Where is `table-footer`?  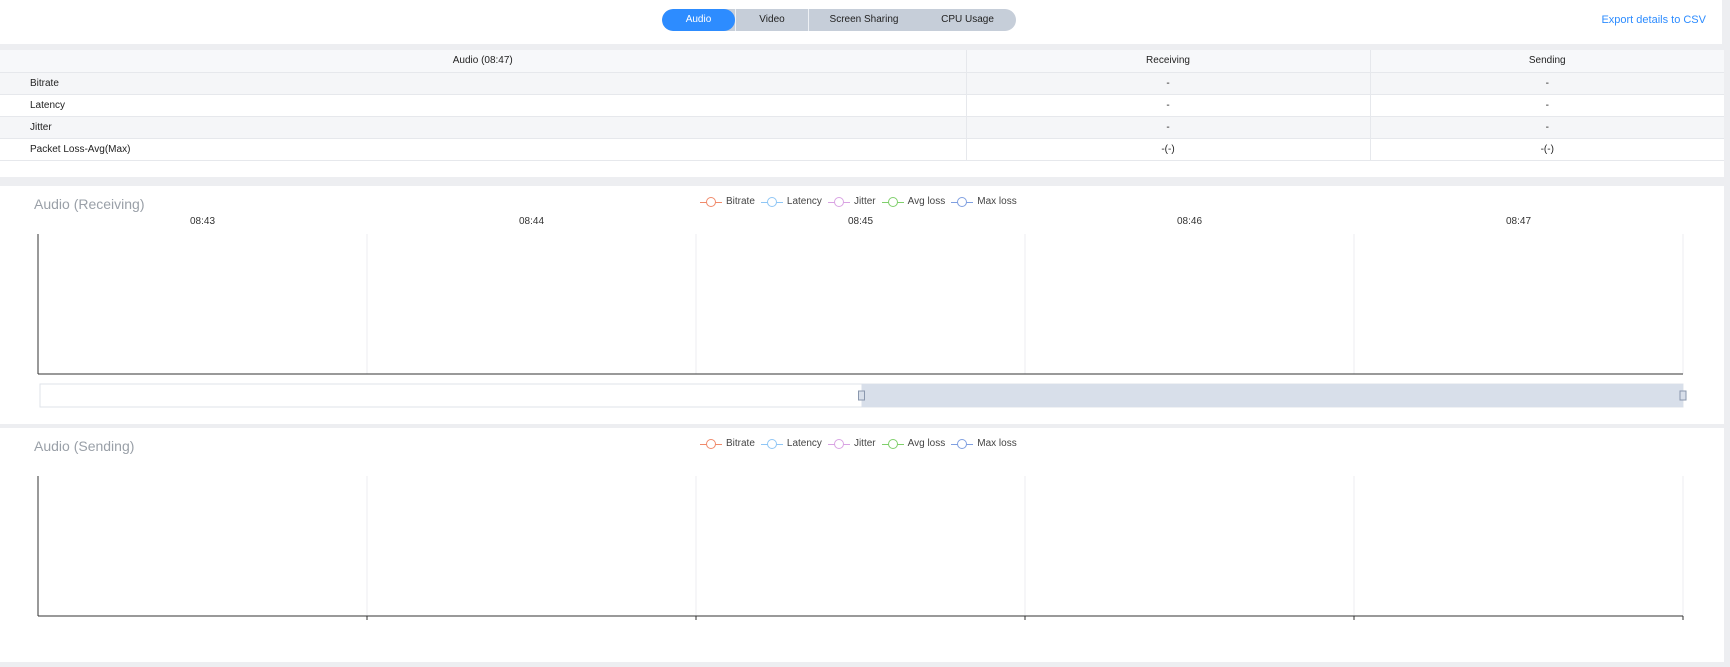 table-footer is located at coordinates (862, 169).